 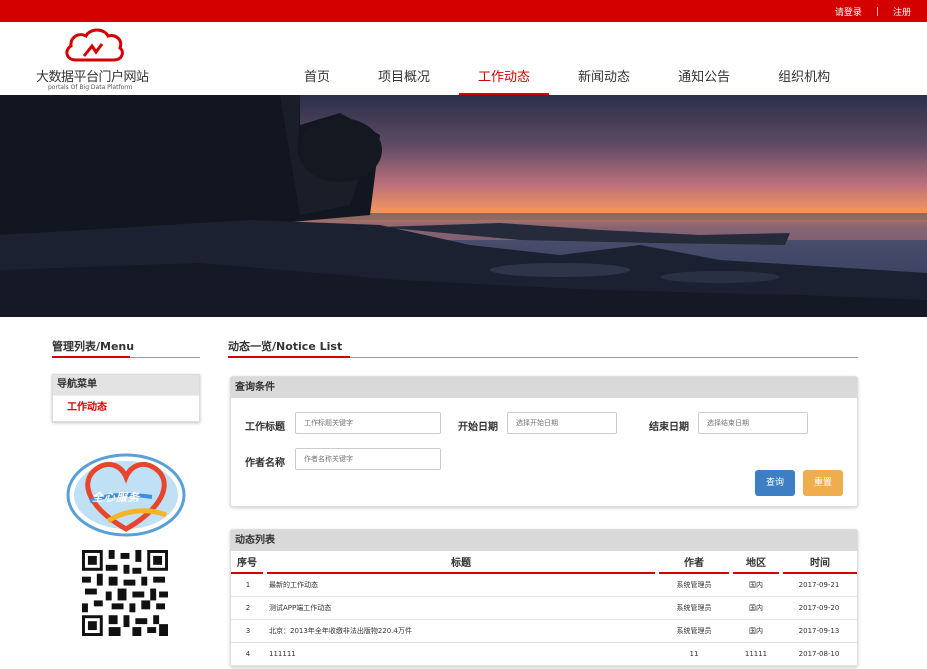 What do you see at coordinates (819, 654) in the screenshot?
I see `cell-time: 2017-08-10` at bounding box center [819, 654].